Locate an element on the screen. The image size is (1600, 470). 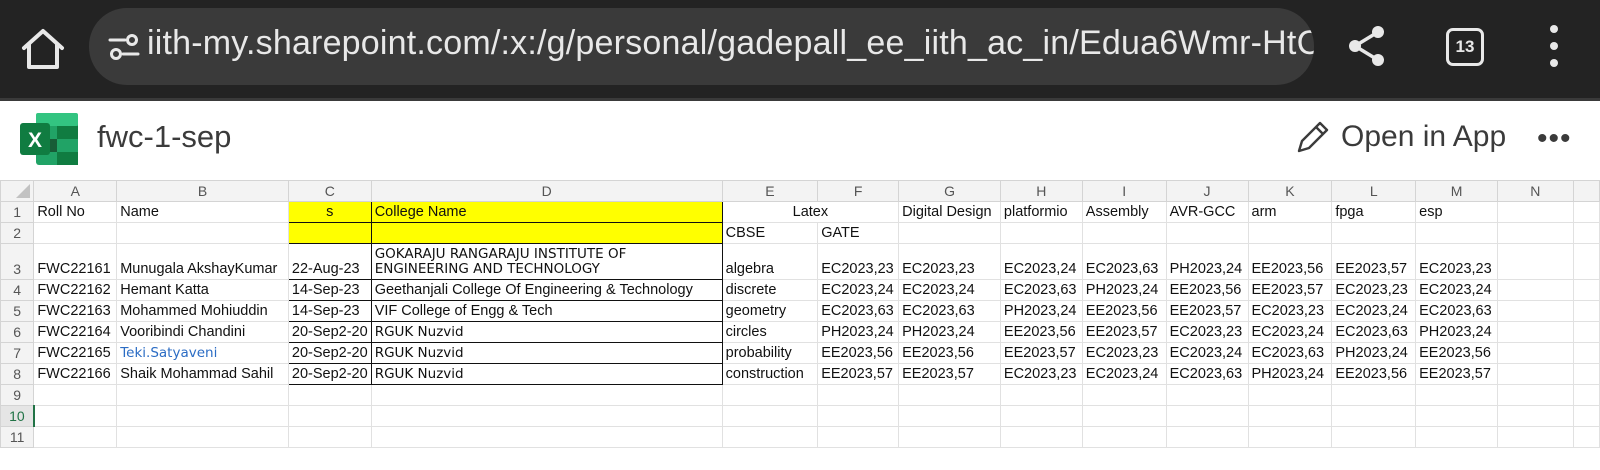
cell: algebra is located at coordinates (770, 261).